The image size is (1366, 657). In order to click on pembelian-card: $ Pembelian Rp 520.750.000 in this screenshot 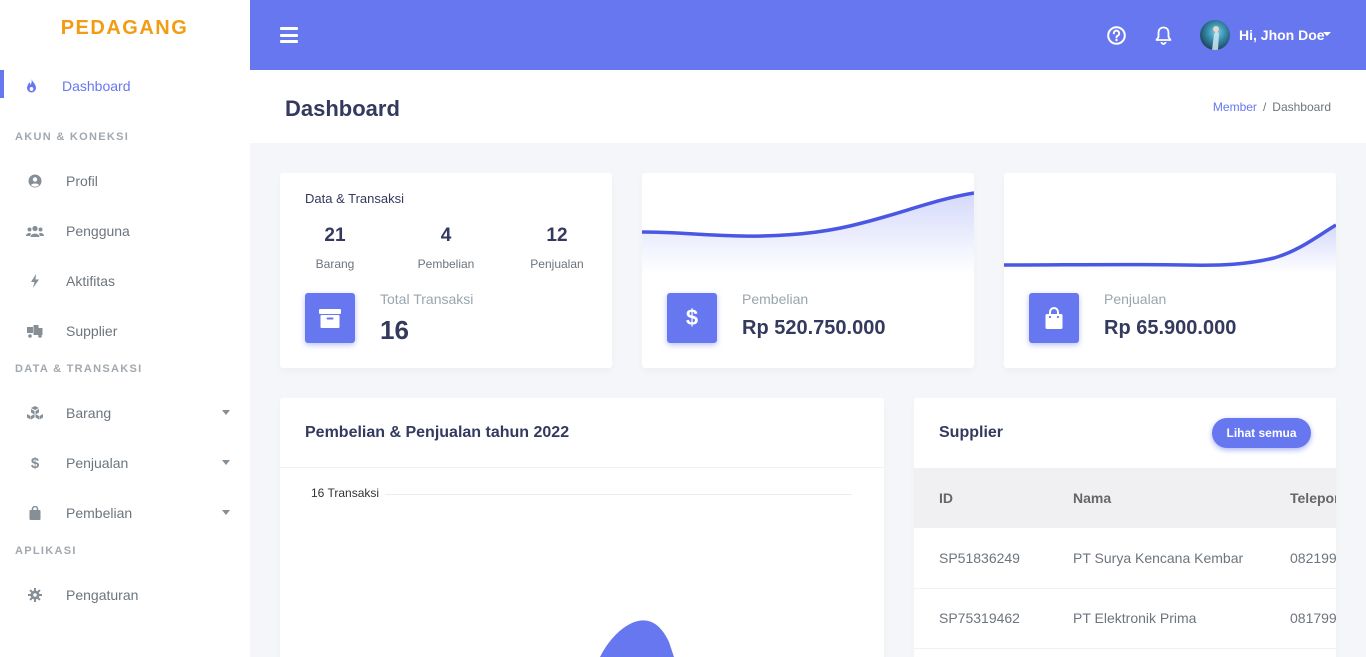, I will do `click(808, 270)`.